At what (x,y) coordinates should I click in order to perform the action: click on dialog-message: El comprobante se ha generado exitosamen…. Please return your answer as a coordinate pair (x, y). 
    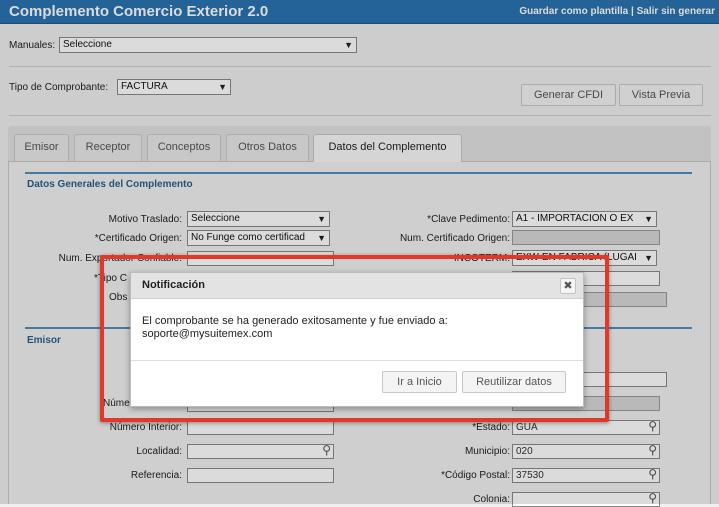
    Looking at the image, I should click on (352, 328).